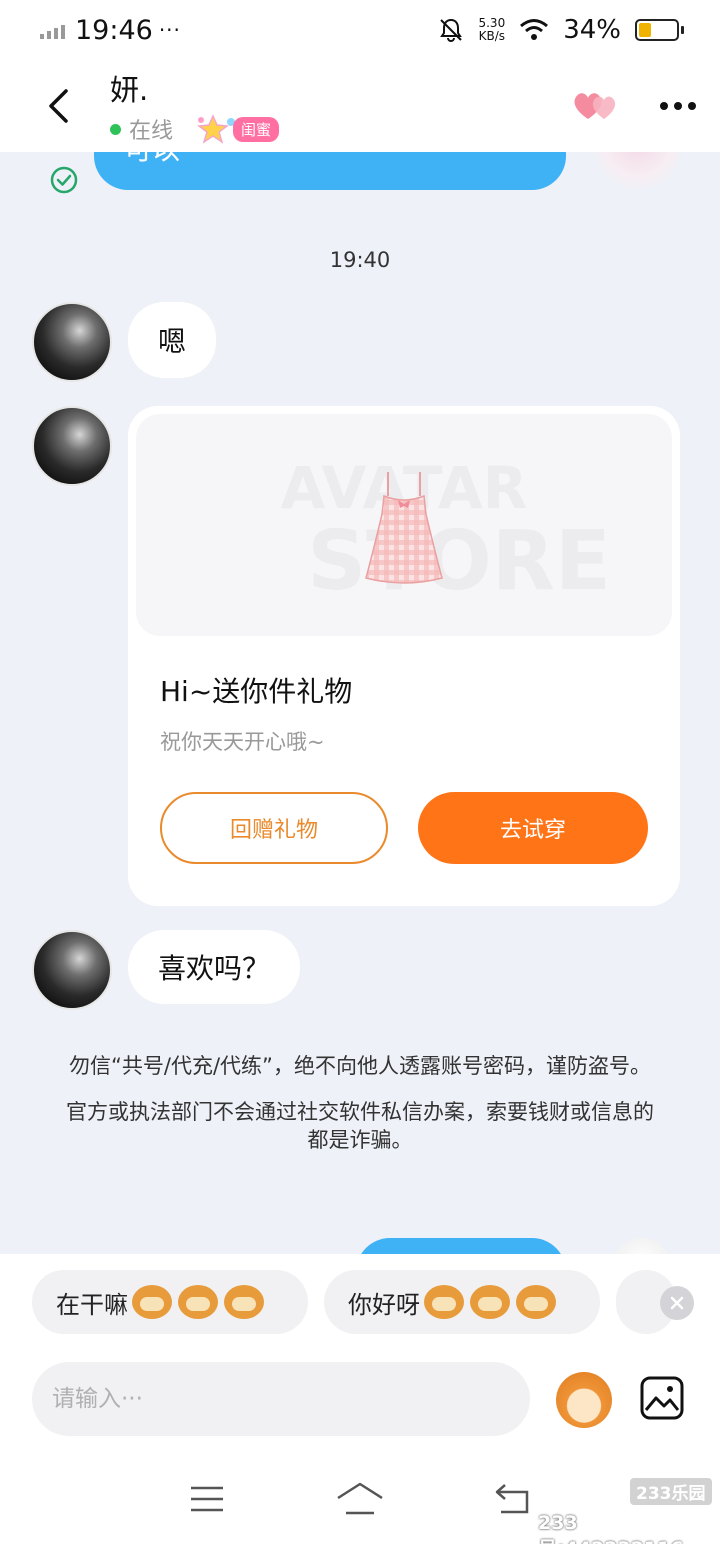 This screenshot has height=1544, width=720. I want to click on site-watermark: 233乐园, so click(671, 1491).